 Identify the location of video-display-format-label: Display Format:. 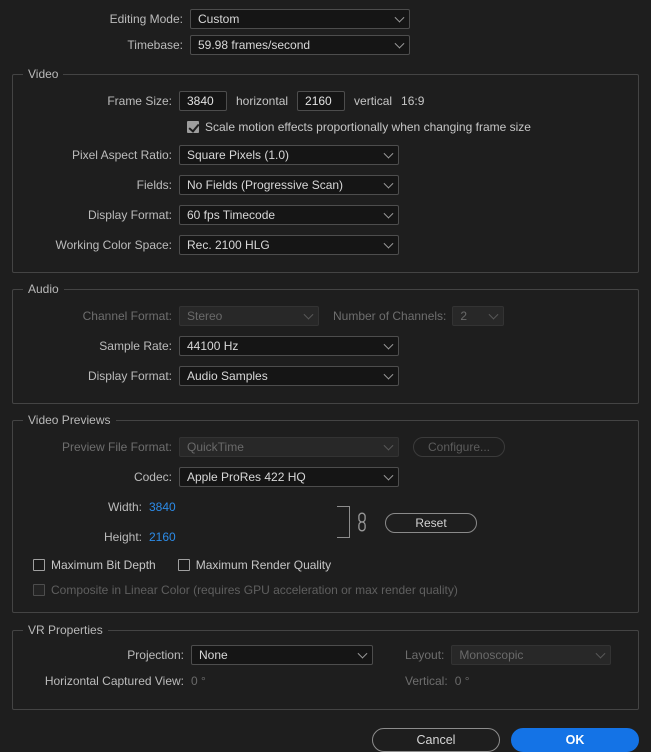
(129, 215).